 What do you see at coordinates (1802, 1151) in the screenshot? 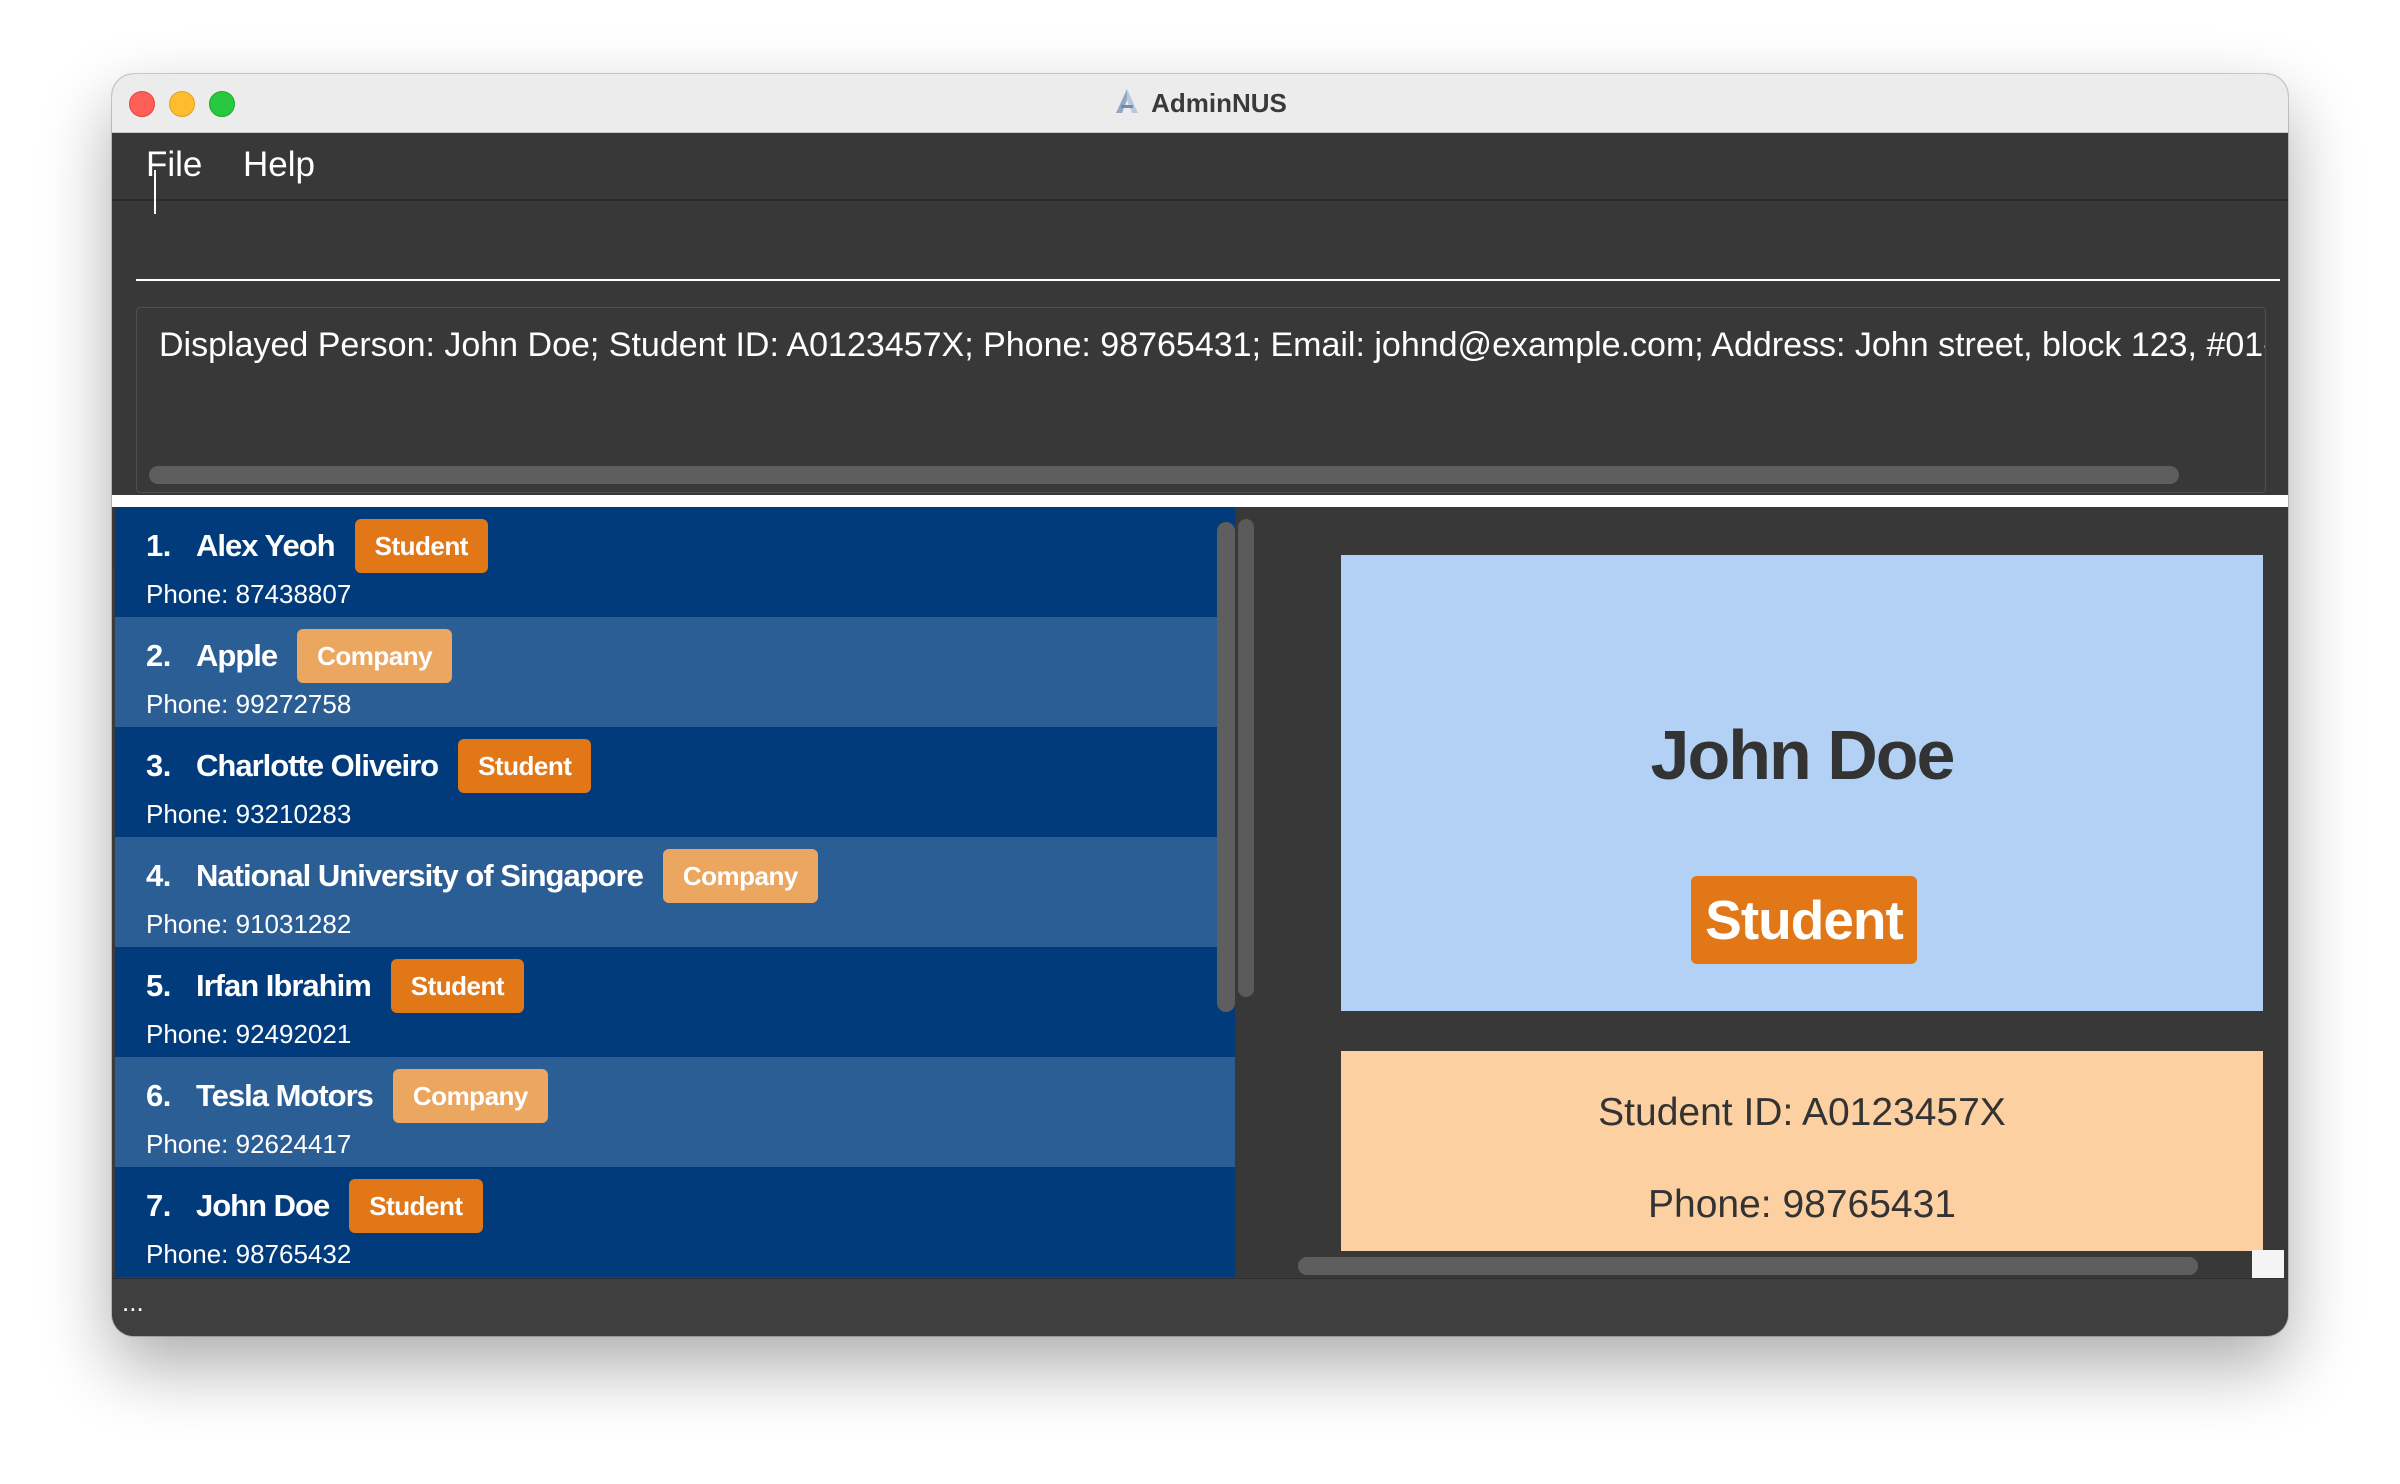
I see `detail-info-card: Student ID: A0123457X Phone: 98765431` at bounding box center [1802, 1151].